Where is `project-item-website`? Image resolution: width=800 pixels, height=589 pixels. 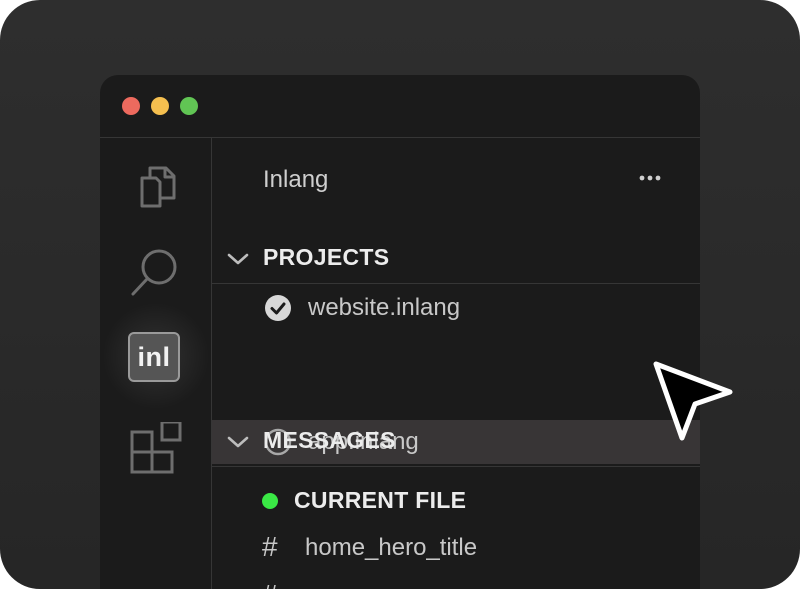
project-item-website is located at coordinates (456, 397).